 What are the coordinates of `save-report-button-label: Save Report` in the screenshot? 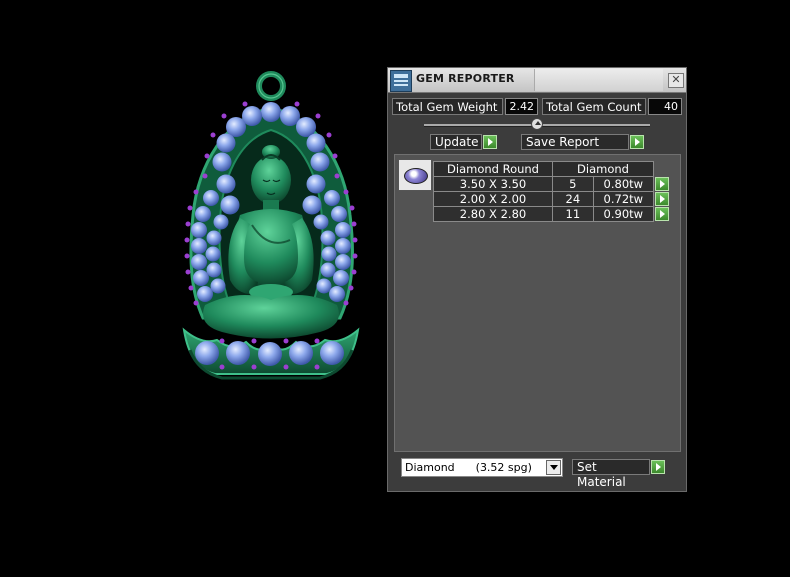 It's located at (575, 142).